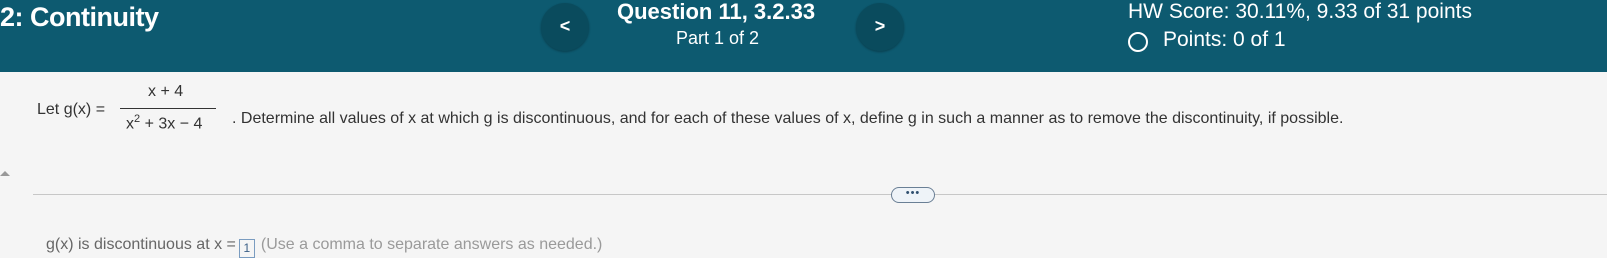 Image resolution: width=1607 pixels, height=258 pixels. I want to click on section-title: 2: Continuity, so click(79, 17).